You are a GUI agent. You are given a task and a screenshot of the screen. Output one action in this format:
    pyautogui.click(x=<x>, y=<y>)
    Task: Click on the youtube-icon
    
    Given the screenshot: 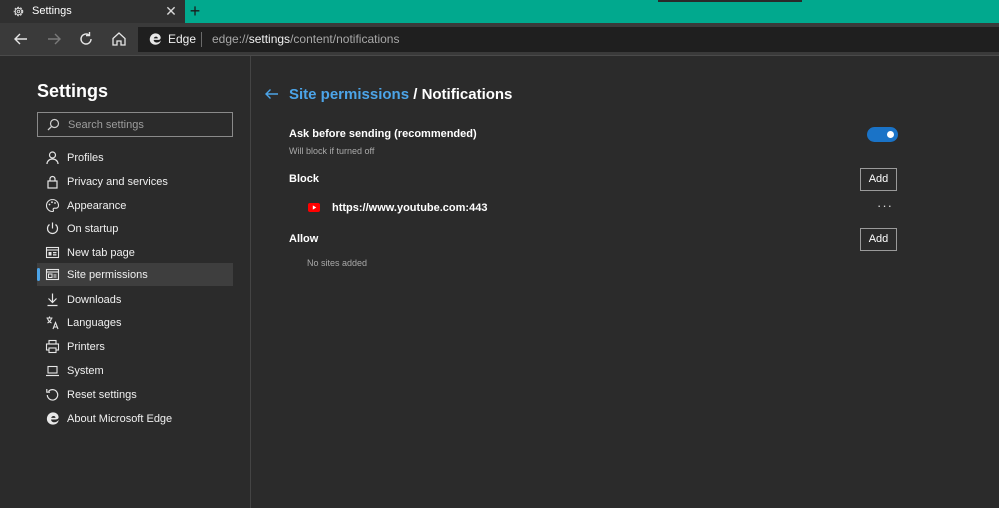 What is the action you would take?
    pyautogui.click(x=314, y=207)
    